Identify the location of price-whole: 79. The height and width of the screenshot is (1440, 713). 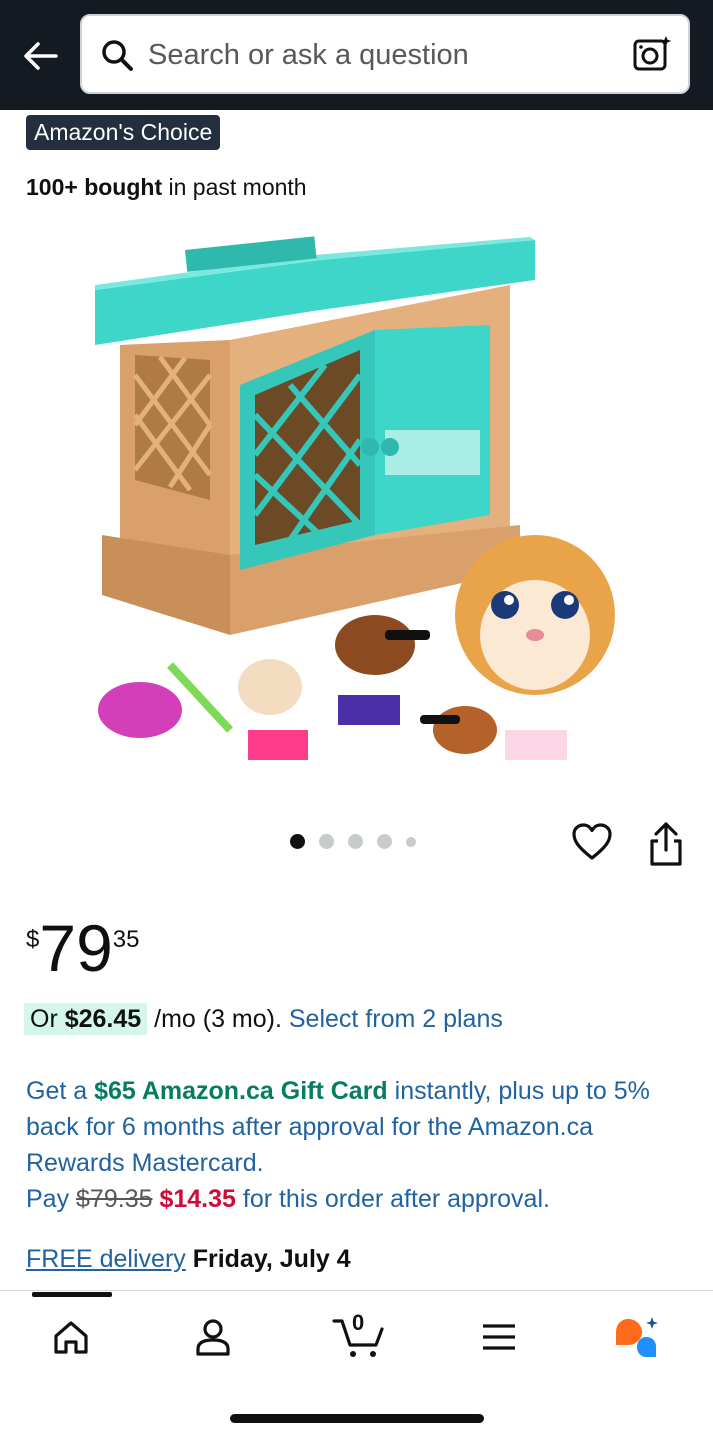
(76, 948).